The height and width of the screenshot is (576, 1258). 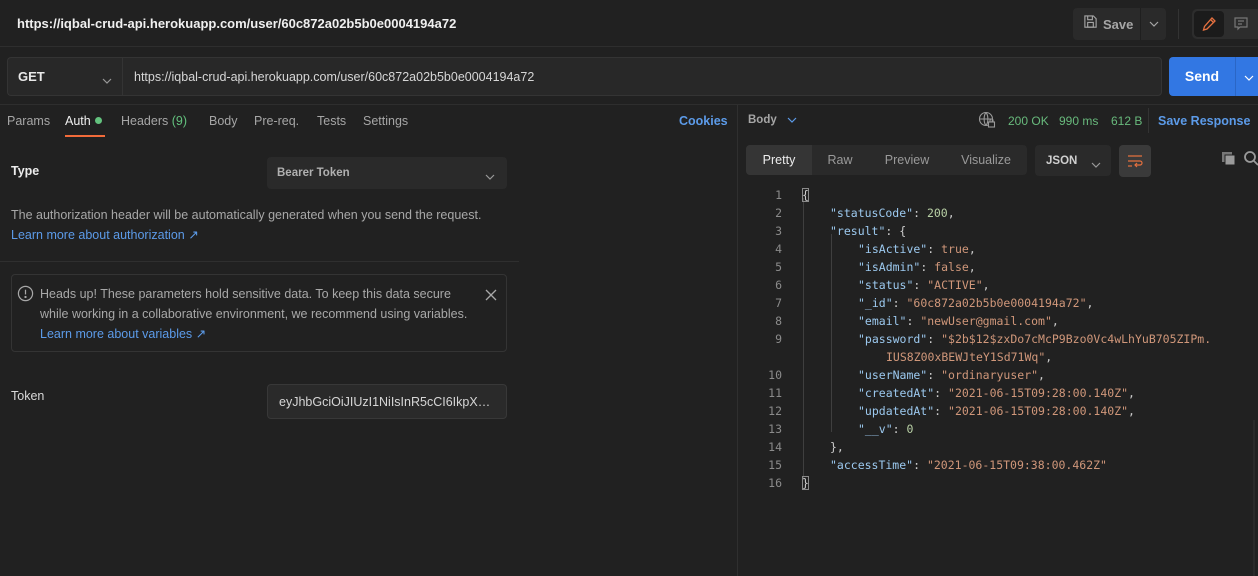 What do you see at coordinates (1002, 267) in the screenshot?
I see `code-line: 5 "isAdmin": false,` at bounding box center [1002, 267].